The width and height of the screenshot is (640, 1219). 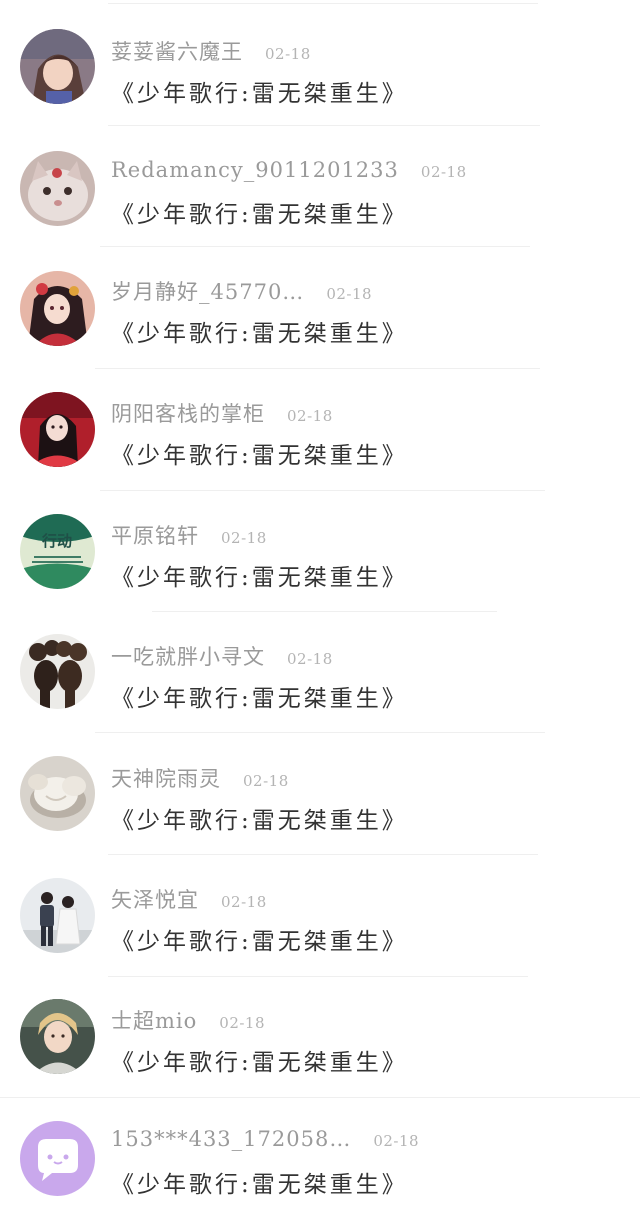 I want to click on username: 士超mio, so click(x=154, y=1020).